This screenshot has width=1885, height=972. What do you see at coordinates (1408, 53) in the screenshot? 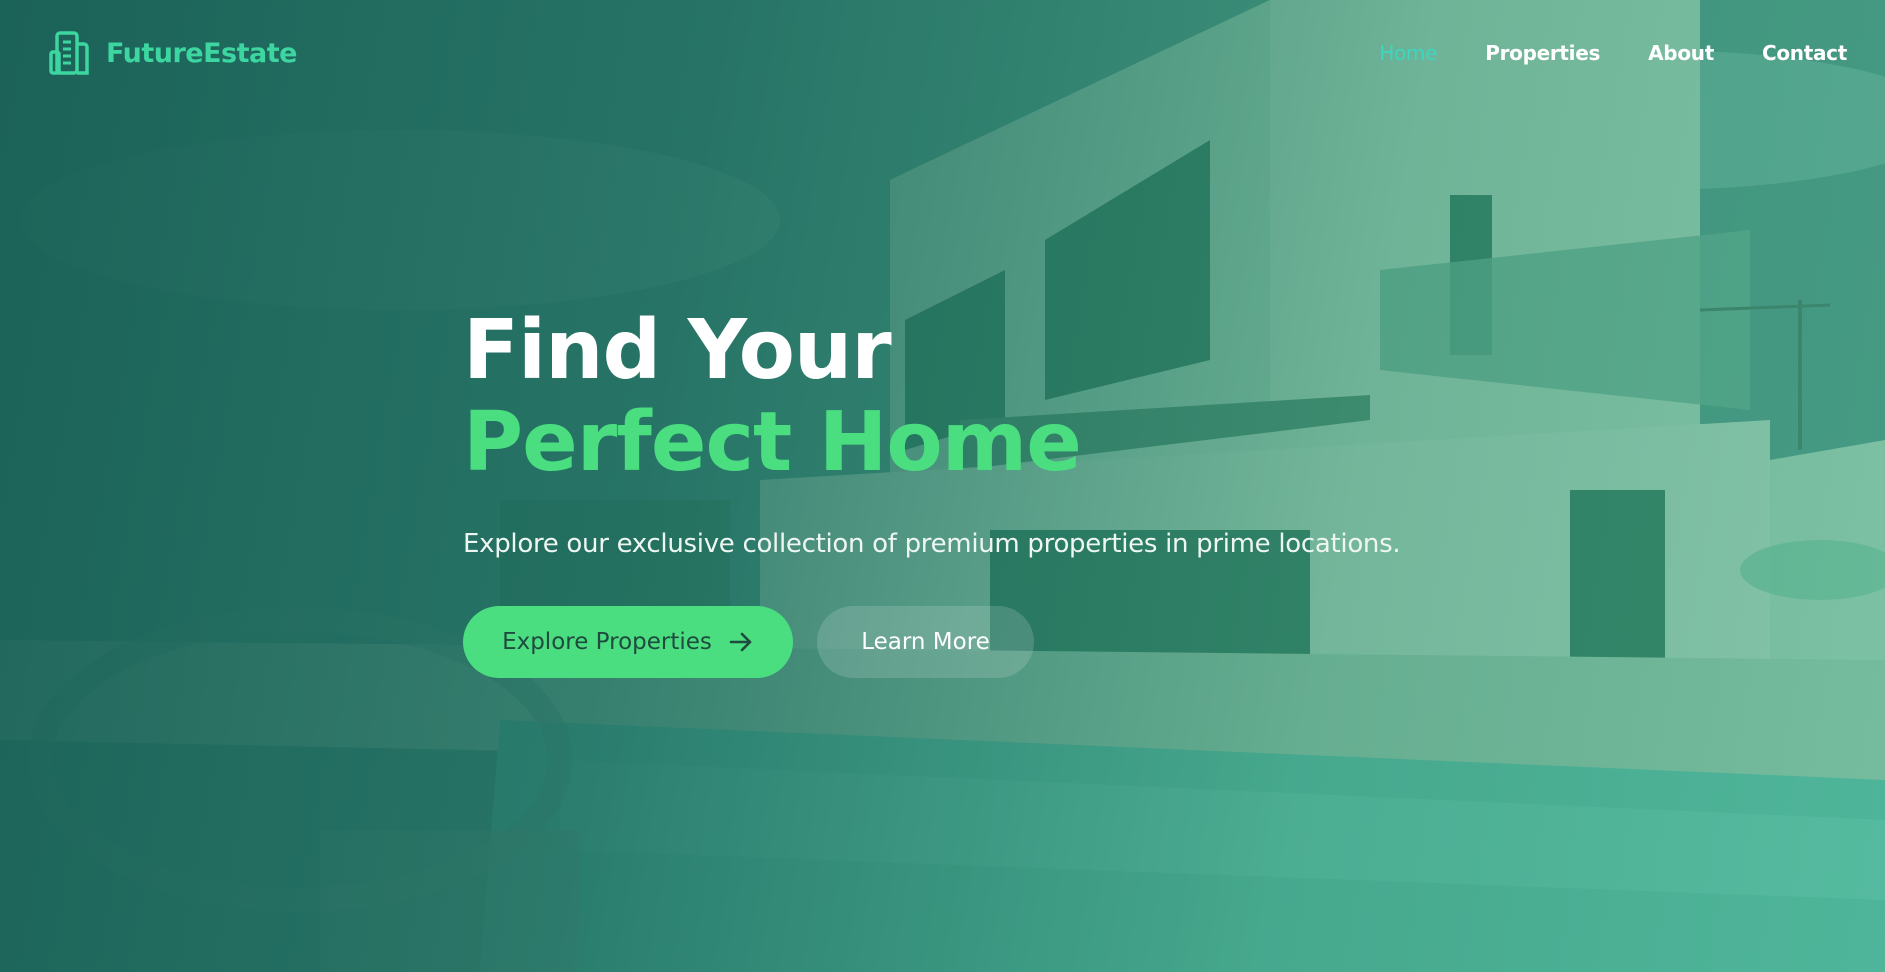
I see `nav-item-home: Home` at bounding box center [1408, 53].